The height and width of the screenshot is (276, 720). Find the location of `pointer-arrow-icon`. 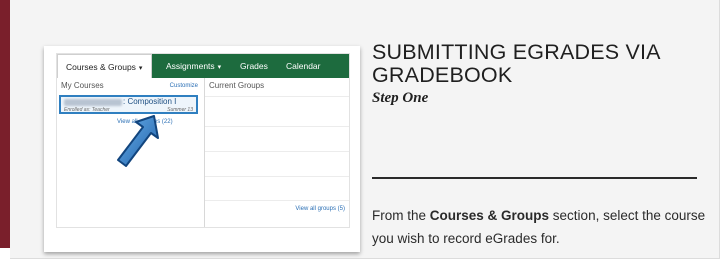

pointer-arrow-icon is located at coordinates (138, 141).